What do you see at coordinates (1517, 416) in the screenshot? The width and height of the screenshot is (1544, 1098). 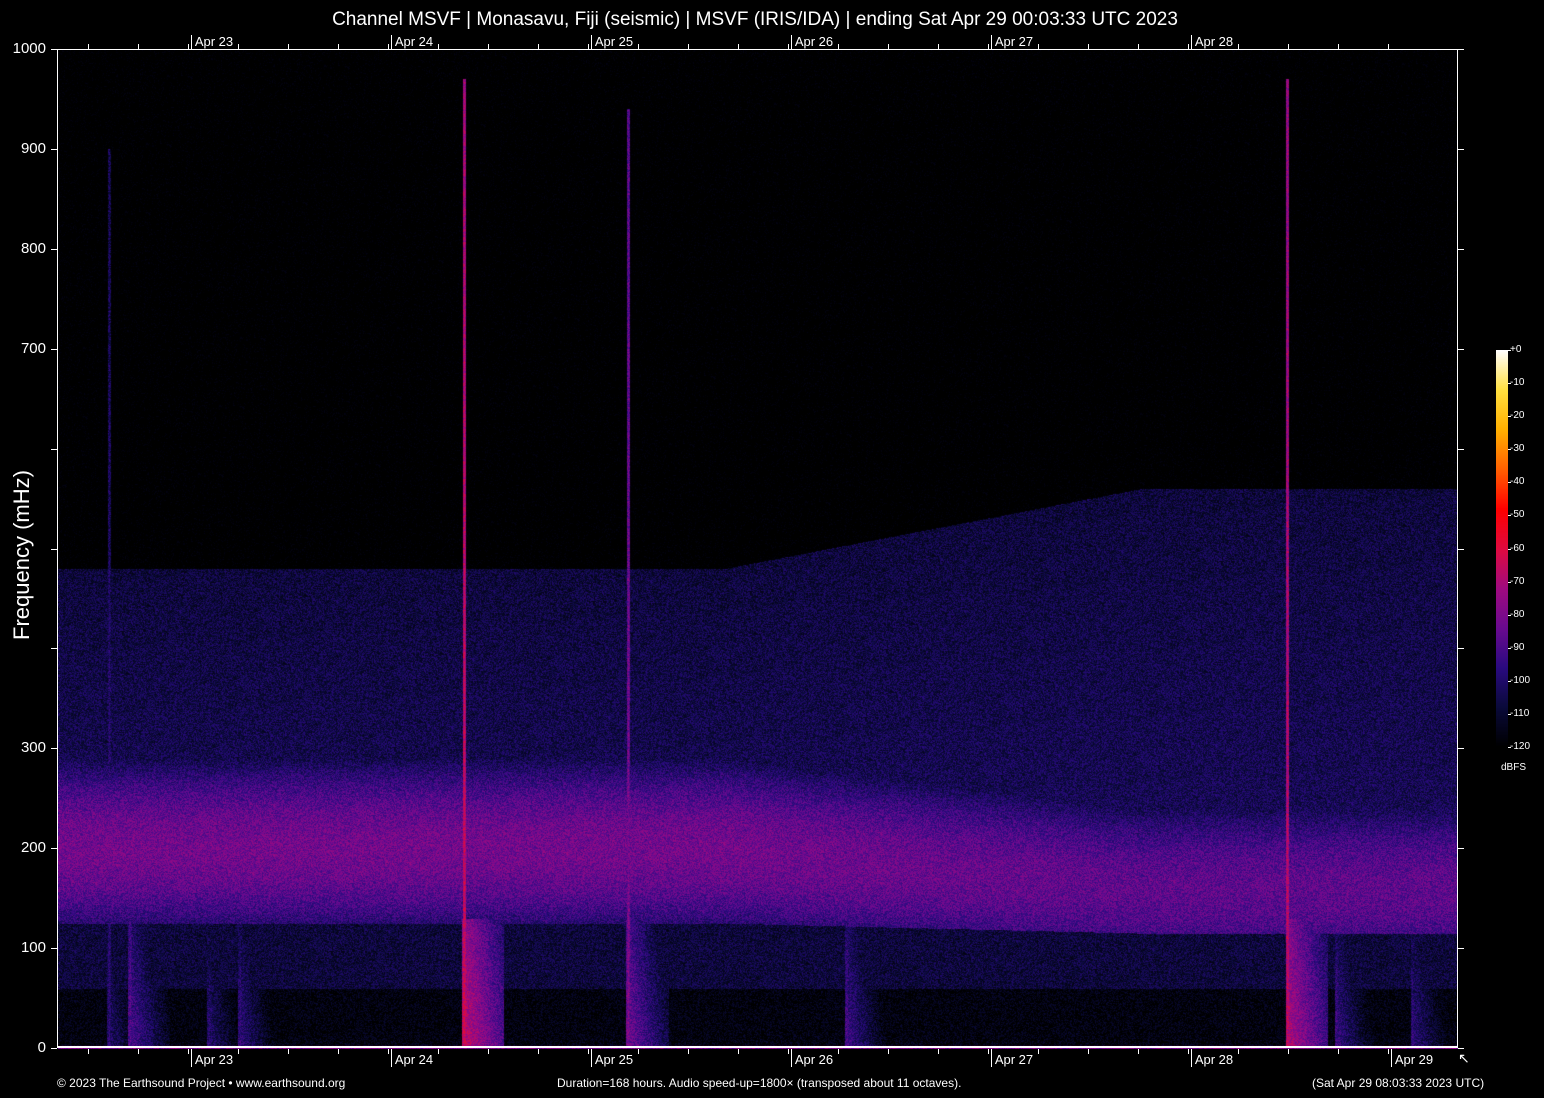 I see `colorbar-tick-label: -20` at bounding box center [1517, 416].